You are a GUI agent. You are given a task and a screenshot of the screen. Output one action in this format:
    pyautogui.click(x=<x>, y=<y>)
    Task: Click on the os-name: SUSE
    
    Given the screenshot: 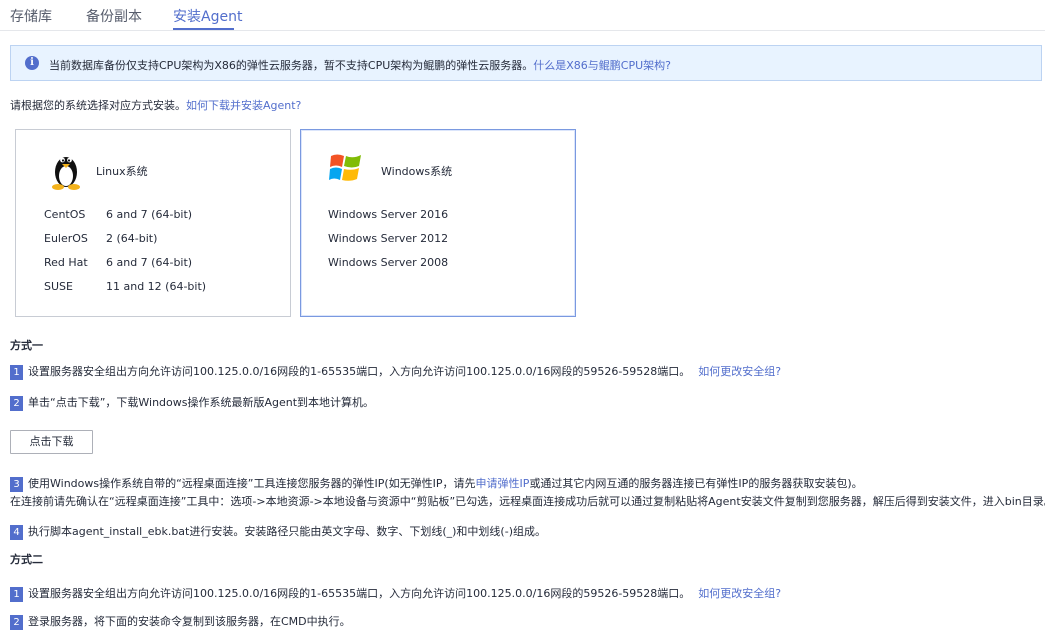 What is the action you would take?
    pyautogui.click(x=58, y=286)
    